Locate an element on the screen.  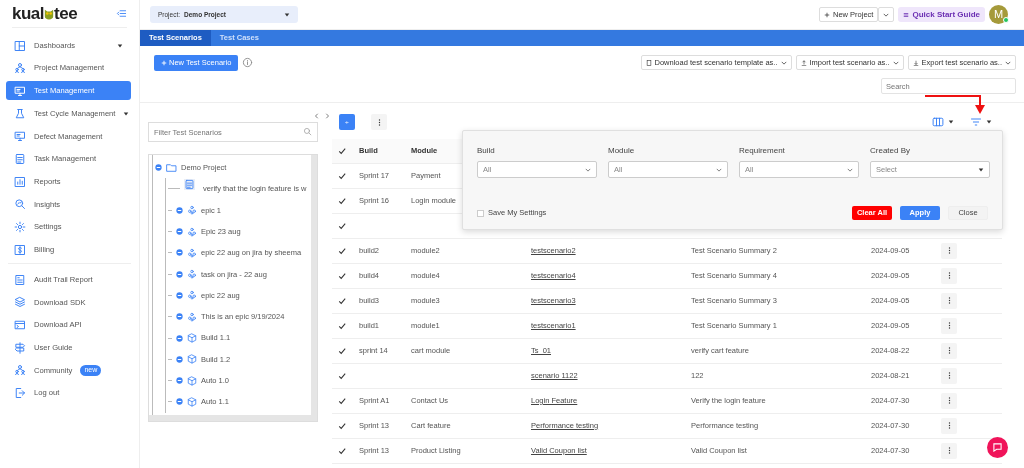
search-icon is located at coordinates (307, 131).